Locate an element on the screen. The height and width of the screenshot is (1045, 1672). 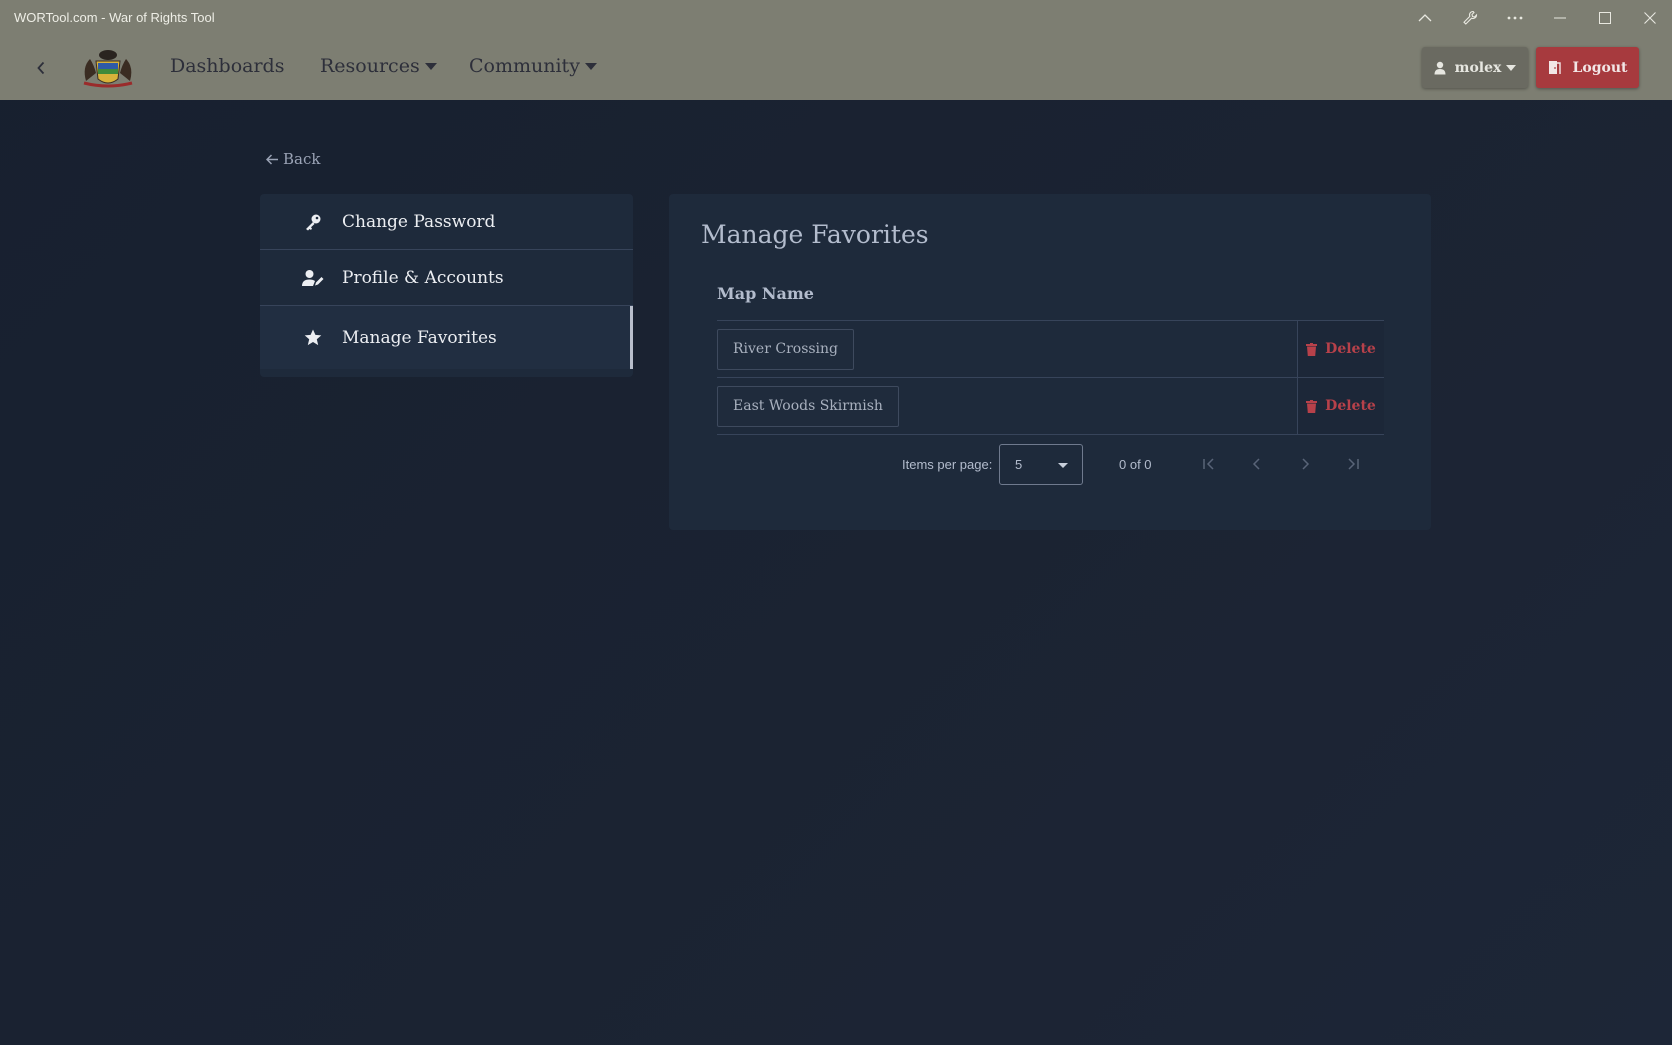
nav-community-dropdown: Community is located at coordinates (533, 66).